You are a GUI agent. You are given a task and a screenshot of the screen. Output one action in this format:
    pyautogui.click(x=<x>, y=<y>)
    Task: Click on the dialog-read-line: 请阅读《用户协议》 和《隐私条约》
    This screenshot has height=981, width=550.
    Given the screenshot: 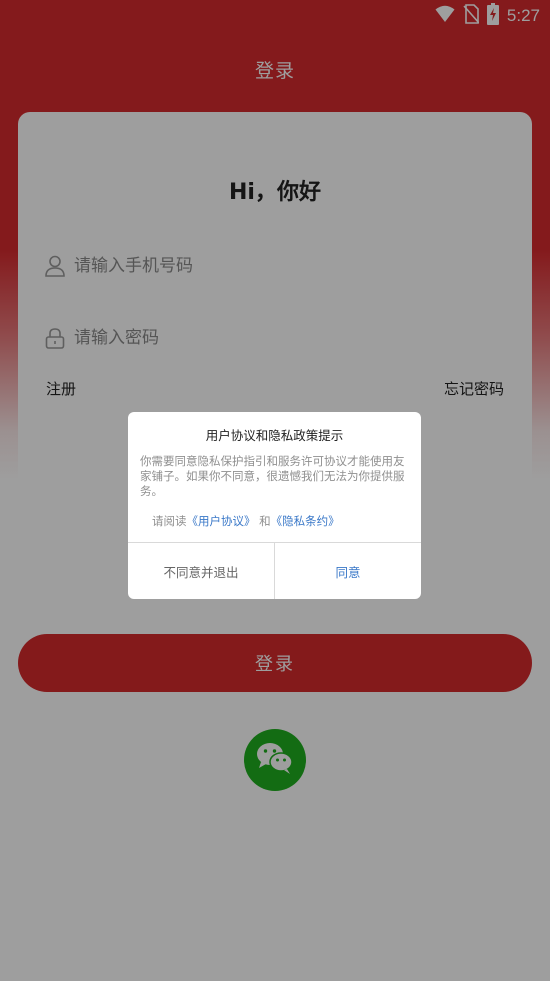 What is the action you would take?
    pyautogui.click(x=282, y=521)
    